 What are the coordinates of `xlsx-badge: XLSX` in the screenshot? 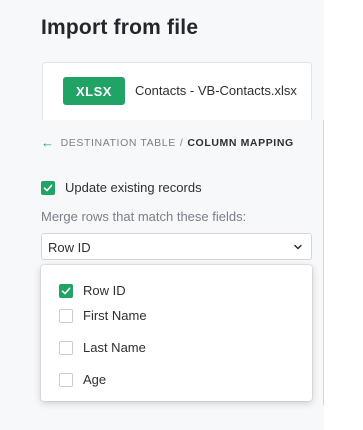 It's located at (94, 91).